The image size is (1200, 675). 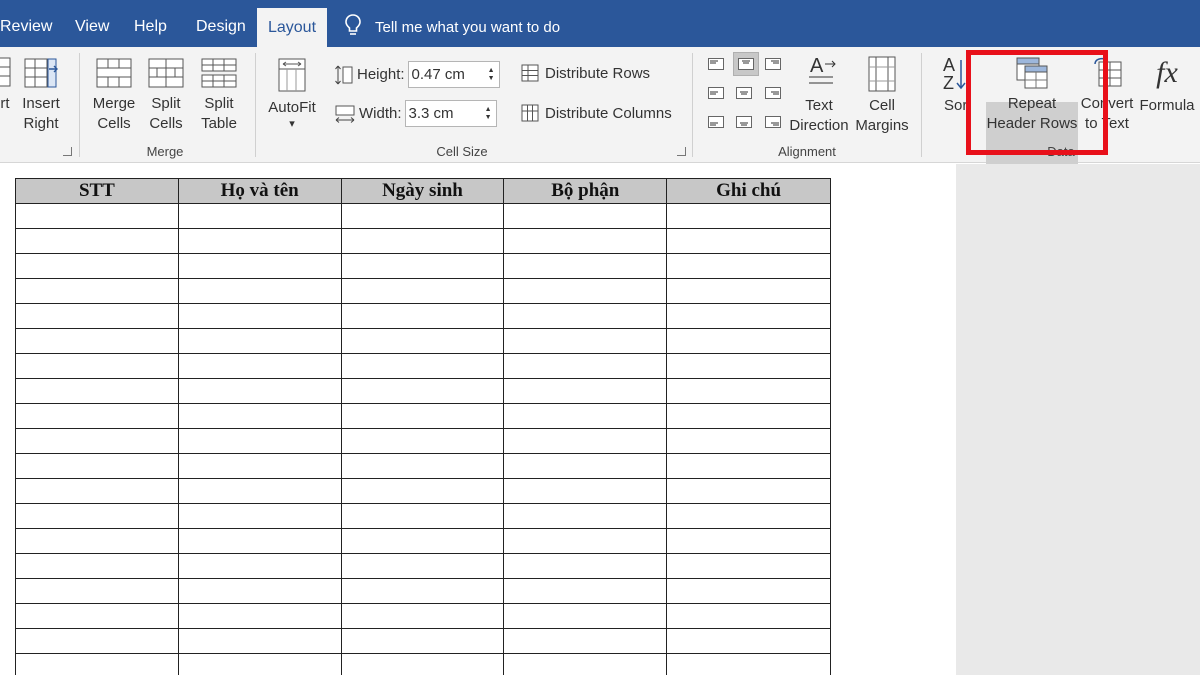 What do you see at coordinates (716, 93) in the screenshot?
I see `align-center-left-button` at bounding box center [716, 93].